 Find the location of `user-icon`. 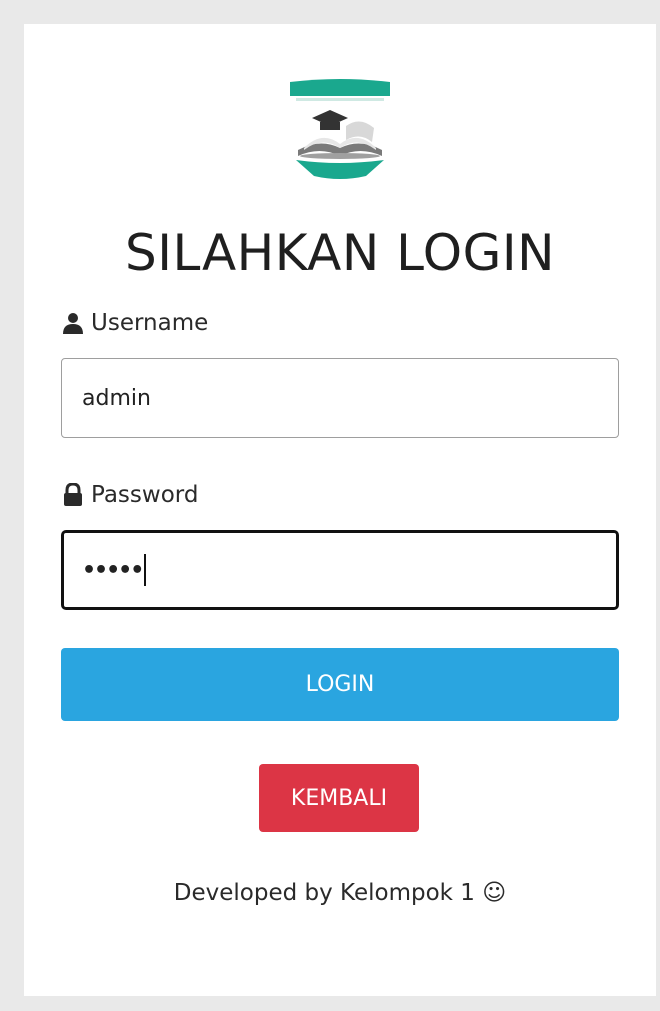

user-icon is located at coordinates (73, 323).